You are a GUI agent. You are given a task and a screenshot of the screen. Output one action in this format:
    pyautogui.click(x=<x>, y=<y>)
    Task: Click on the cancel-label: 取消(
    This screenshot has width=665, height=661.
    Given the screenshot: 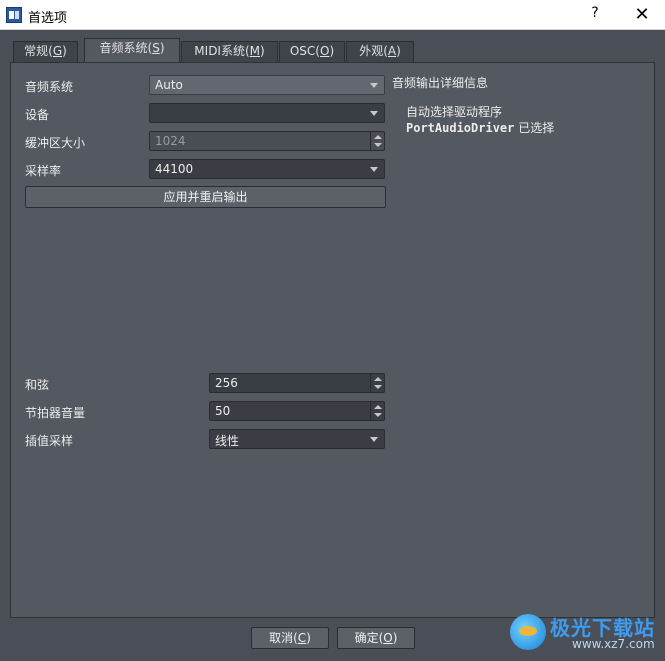 What is the action you would take?
    pyautogui.click(x=283, y=638)
    